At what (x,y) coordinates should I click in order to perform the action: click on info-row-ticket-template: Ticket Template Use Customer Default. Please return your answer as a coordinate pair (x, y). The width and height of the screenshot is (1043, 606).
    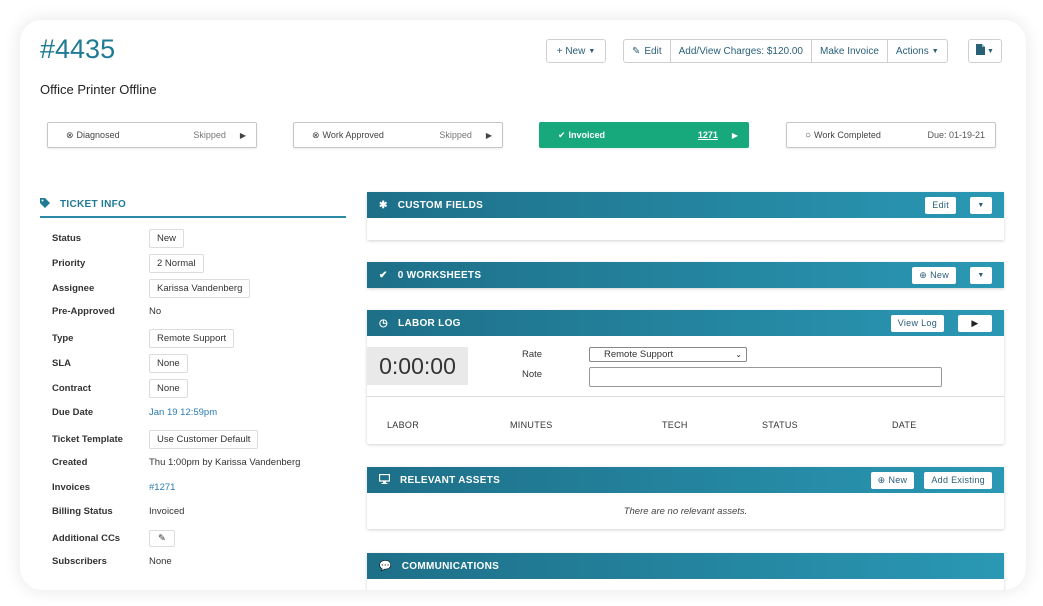
    Looking at the image, I should click on (202, 439).